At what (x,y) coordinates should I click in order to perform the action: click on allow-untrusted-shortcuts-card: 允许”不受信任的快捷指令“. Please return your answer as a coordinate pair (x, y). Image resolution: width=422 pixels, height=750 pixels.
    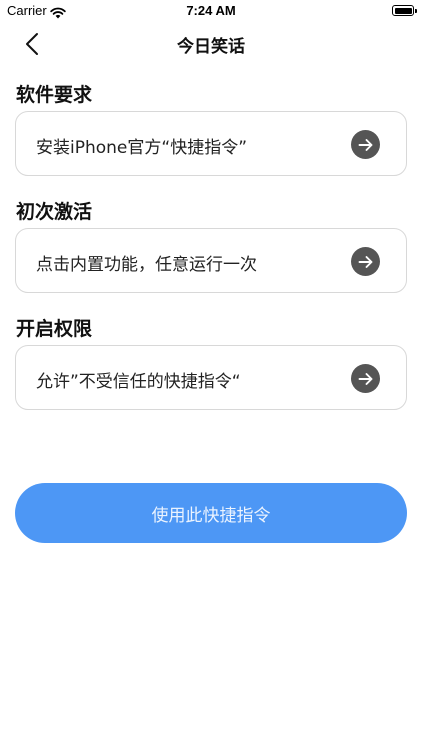
    Looking at the image, I should click on (211, 377).